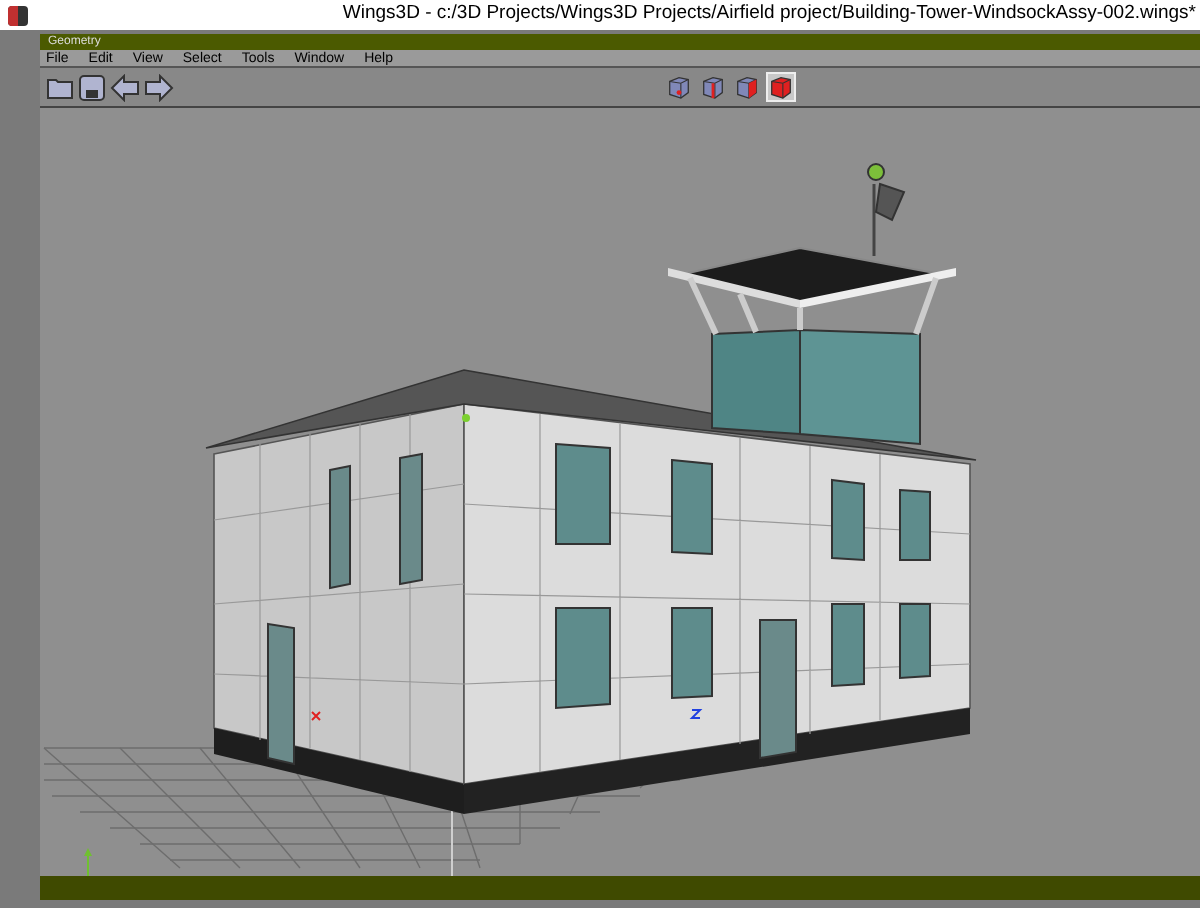 The image size is (1200, 908). I want to click on folder-icon, so click(60, 87).